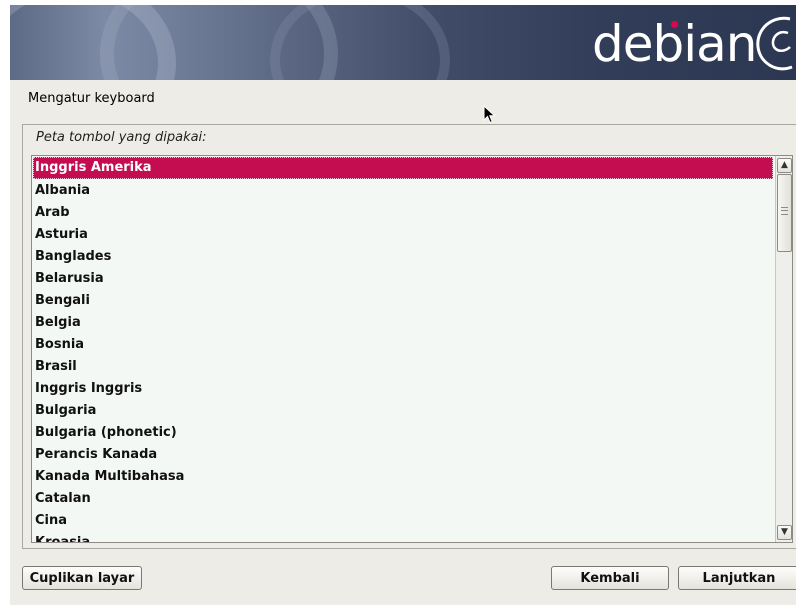 Image resolution: width=796 pixels, height=605 pixels. I want to click on list-item-selected: Inggris Amerika, so click(403, 168).